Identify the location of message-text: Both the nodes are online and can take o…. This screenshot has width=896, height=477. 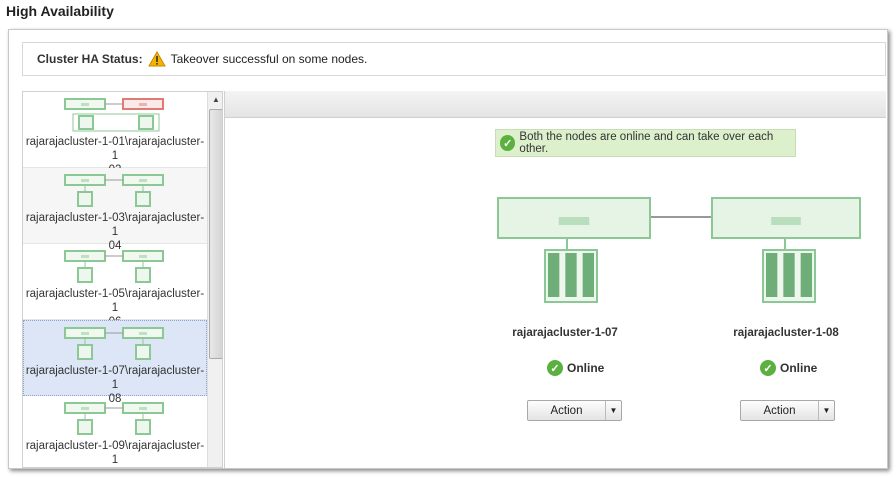
(646, 143).